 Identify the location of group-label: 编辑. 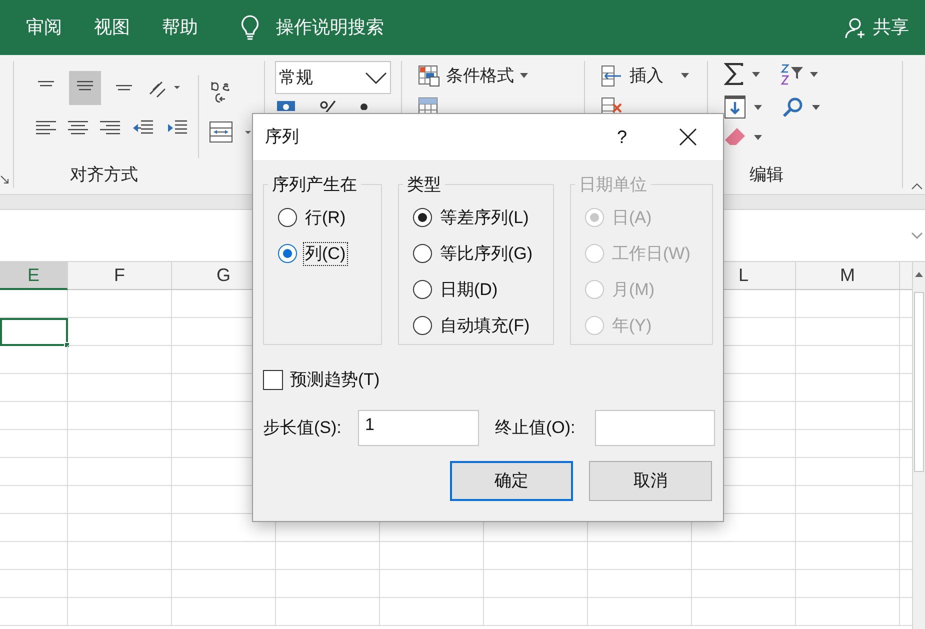
(766, 175).